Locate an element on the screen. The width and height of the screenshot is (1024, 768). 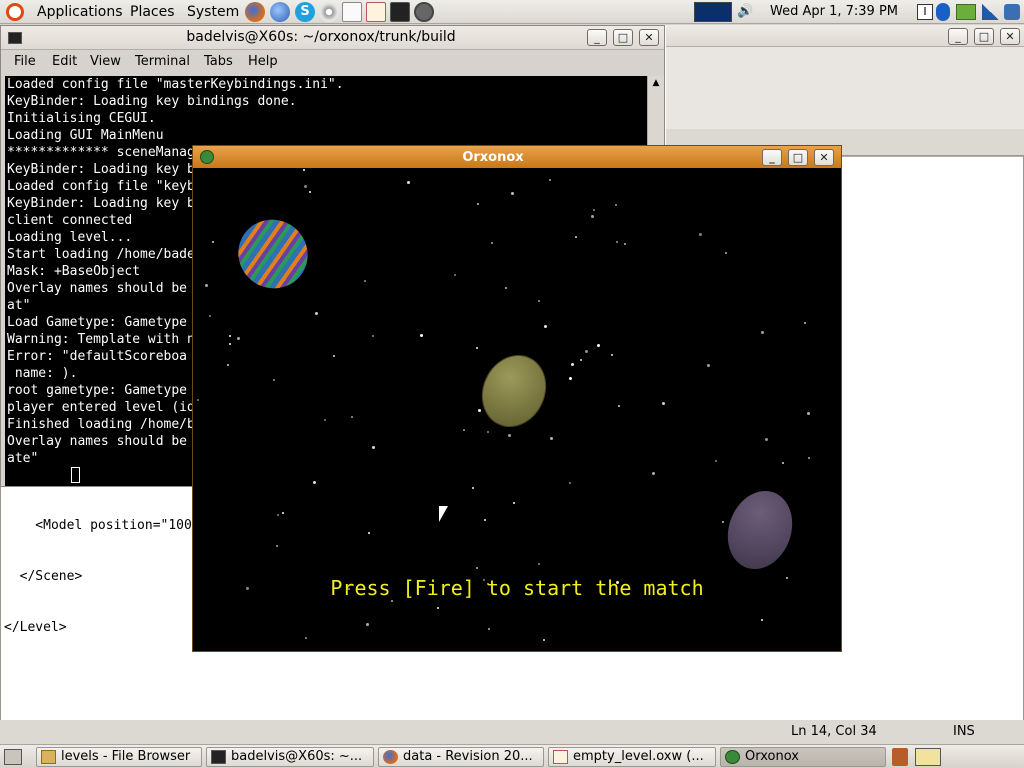
cursor-position: Ln 14, Col 34 is located at coordinates (834, 731).